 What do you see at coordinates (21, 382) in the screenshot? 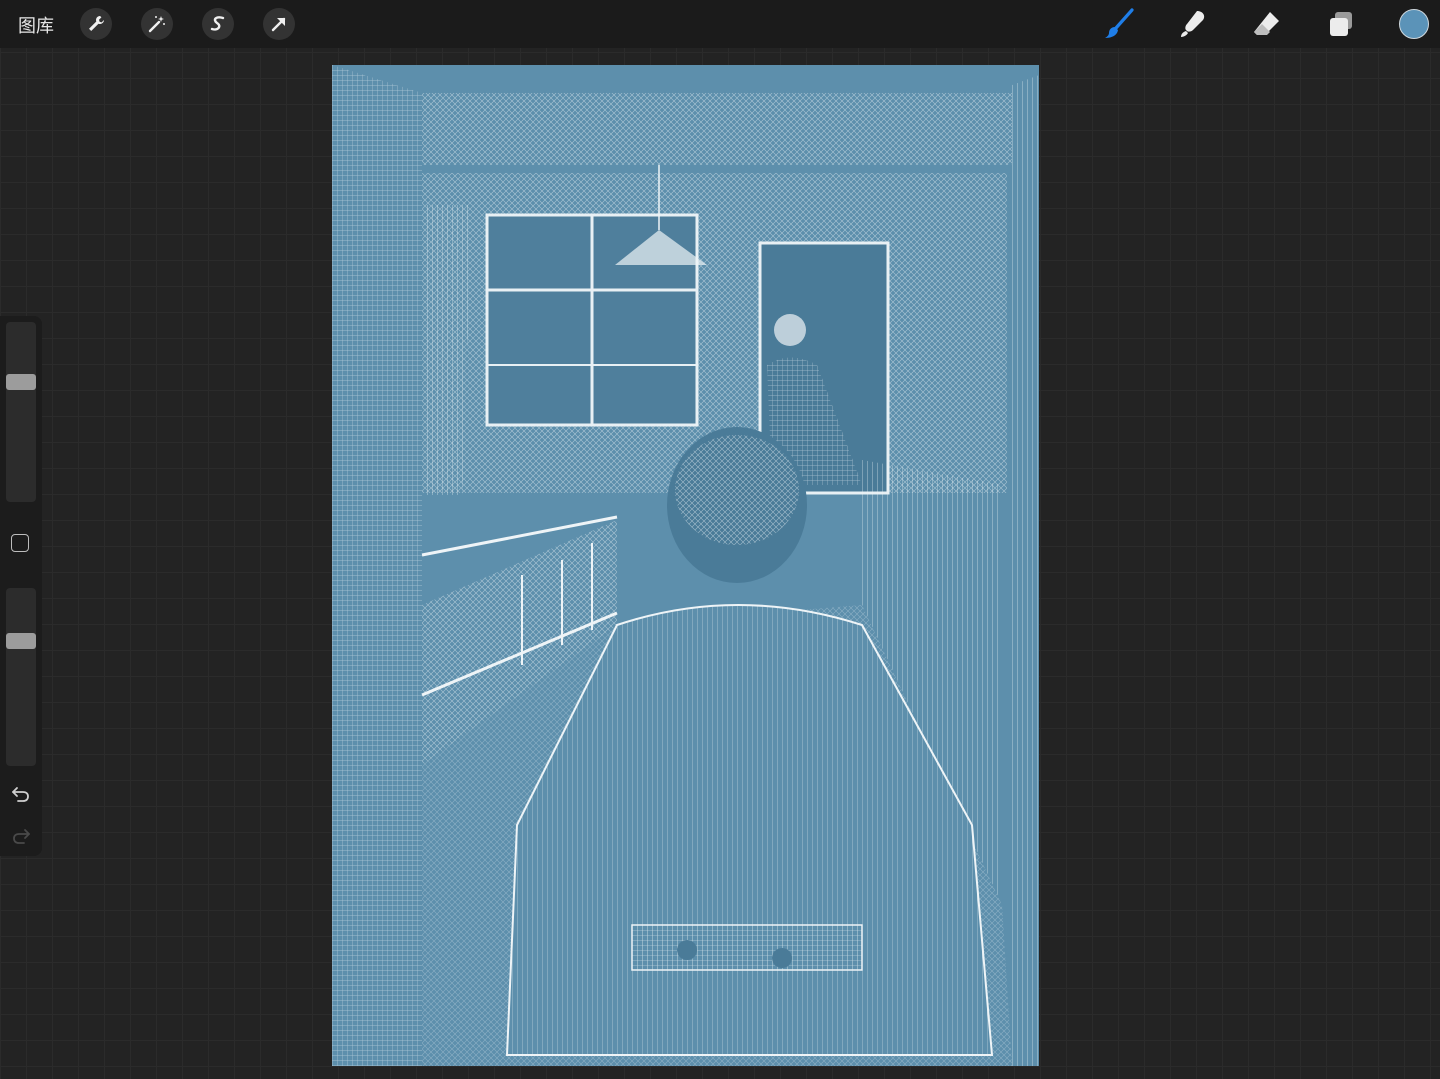
I see `brush-size-handle` at bounding box center [21, 382].